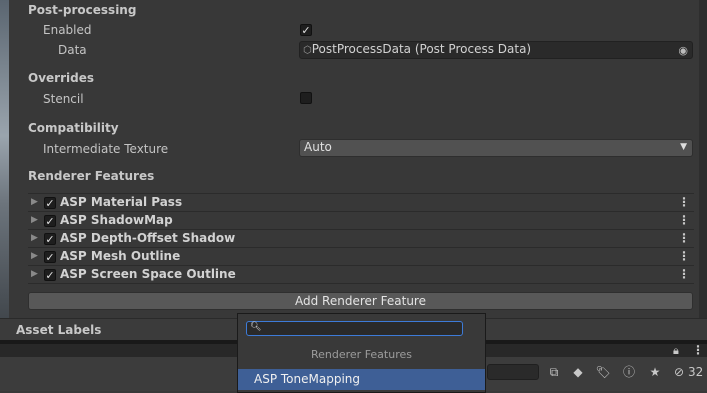 The width and height of the screenshot is (707, 393). Describe the element at coordinates (676, 351) in the screenshot. I see `lock-icon: 🔒︎` at that location.